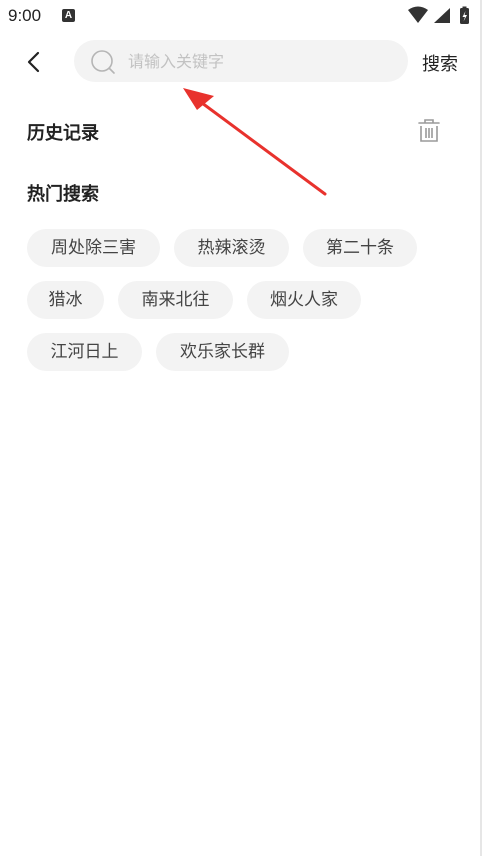 This screenshot has height=856, width=482. What do you see at coordinates (25, 15) in the screenshot?
I see `status-time: 9:00` at bounding box center [25, 15].